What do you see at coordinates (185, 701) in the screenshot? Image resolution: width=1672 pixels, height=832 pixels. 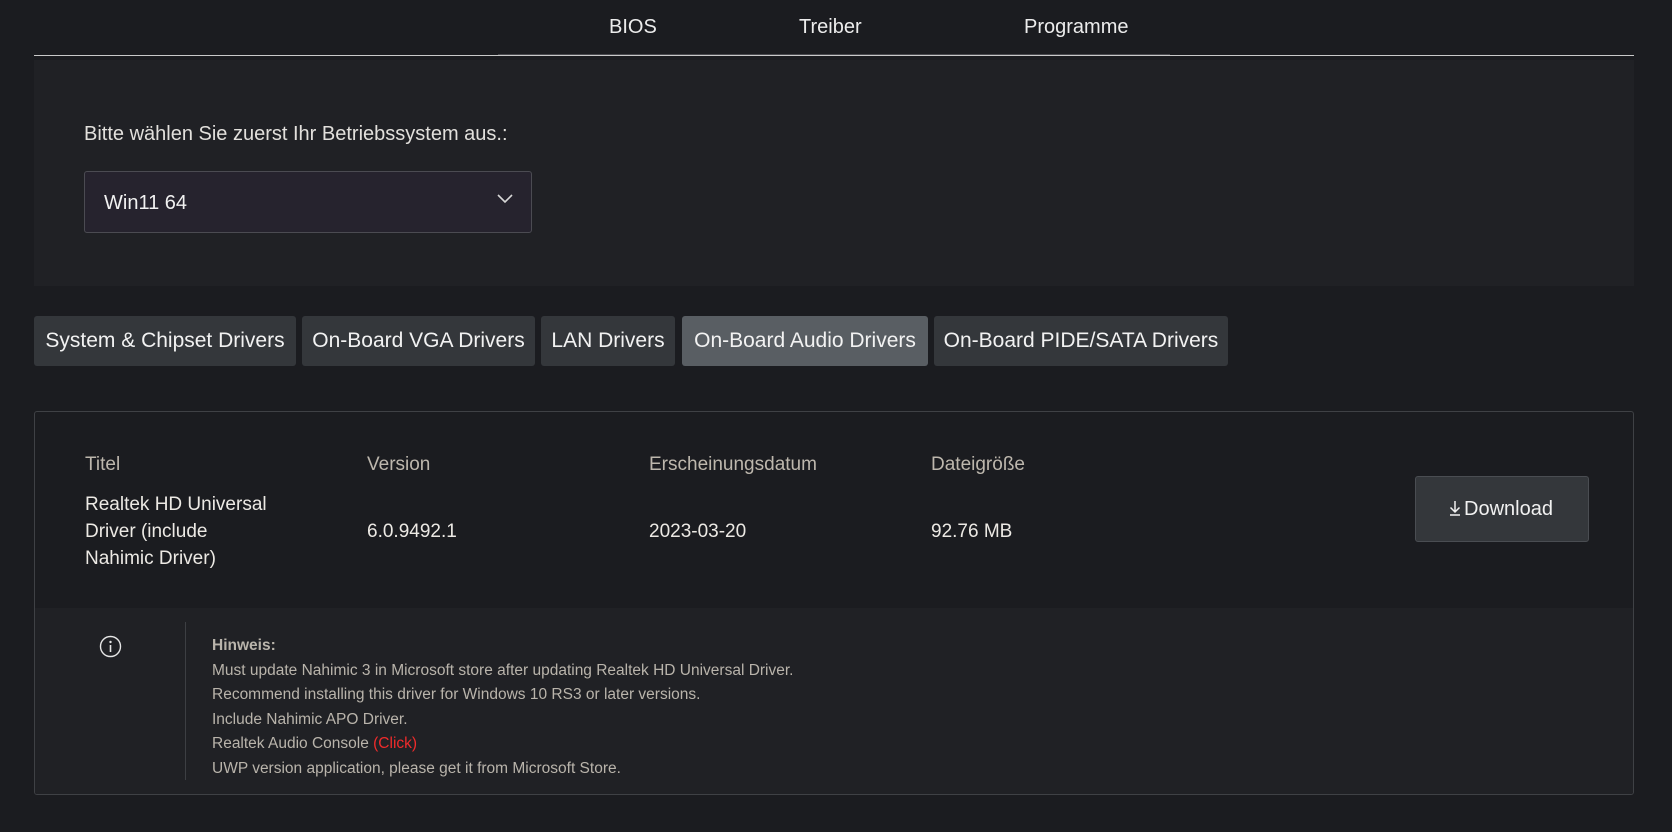 I see `note-divider` at bounding box center [185, 701].